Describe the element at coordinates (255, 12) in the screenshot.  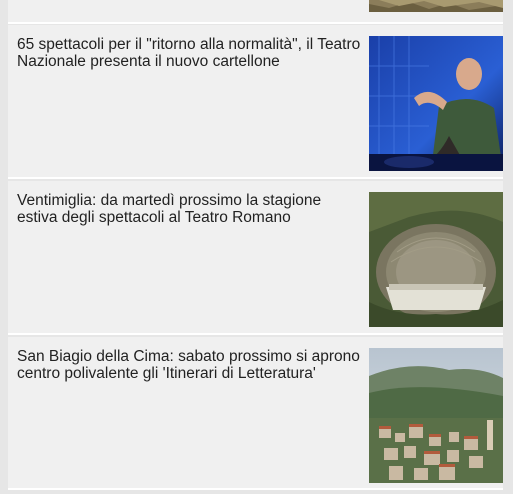
I see `news-card` at that location.